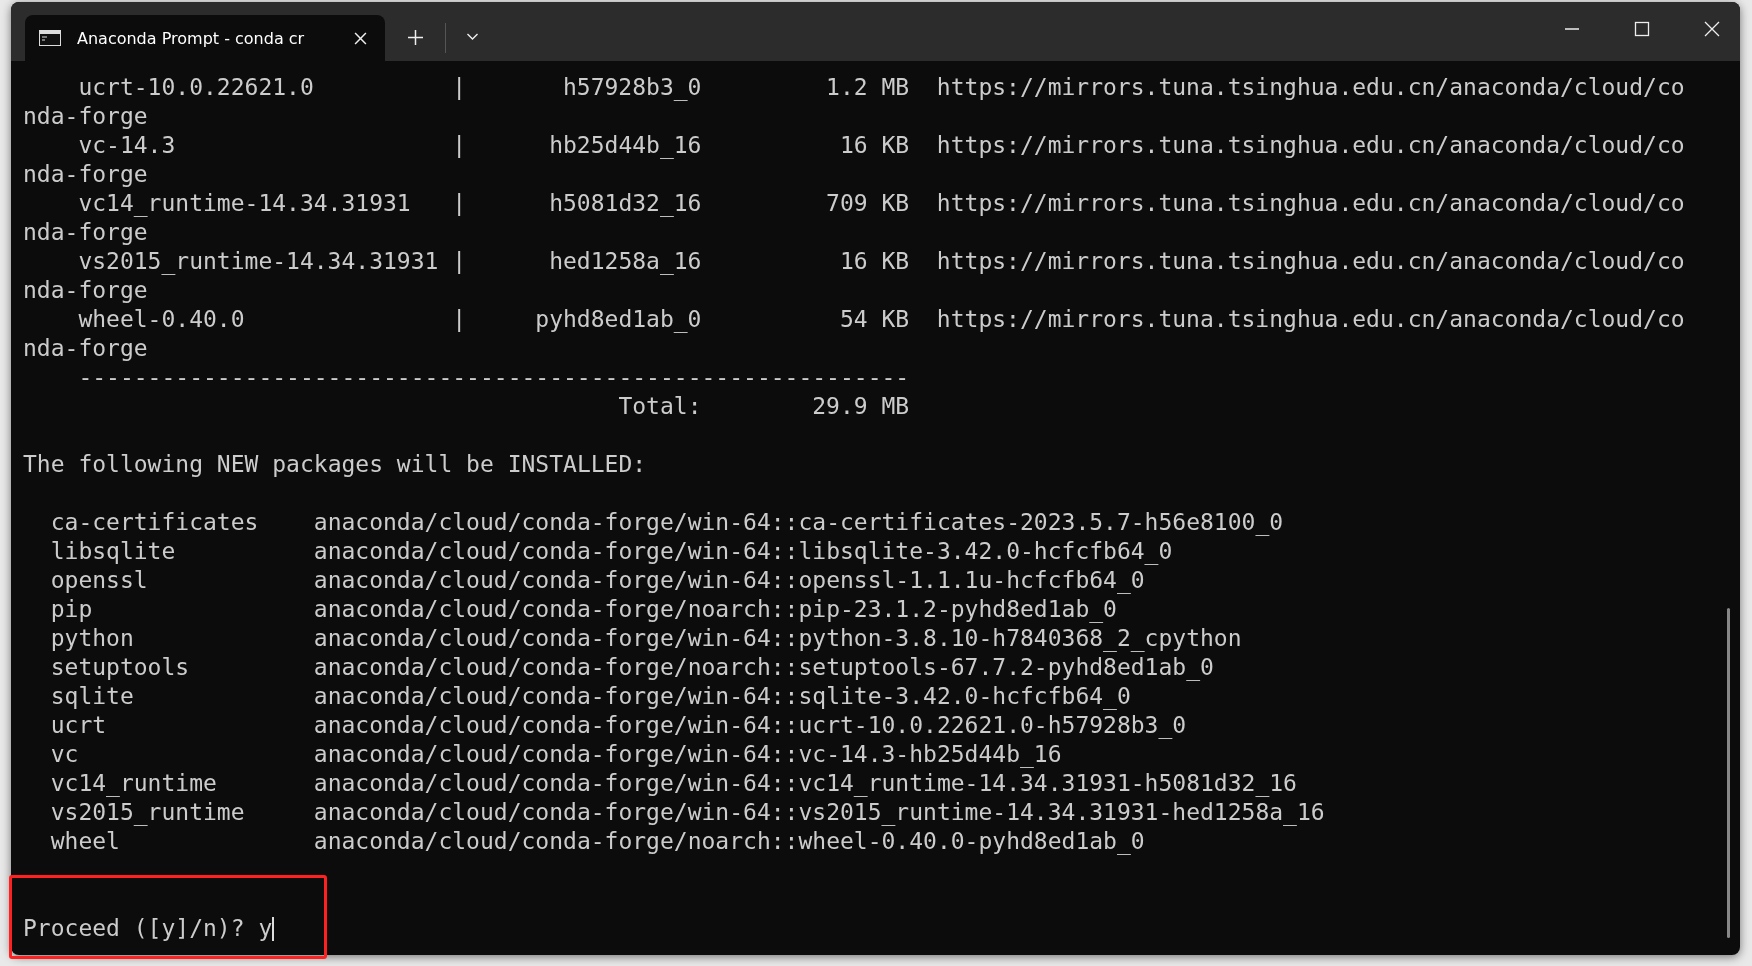 The image size is (1752, 966). I want to click on package-name: wheel-0.40.0, so click(162, 319).